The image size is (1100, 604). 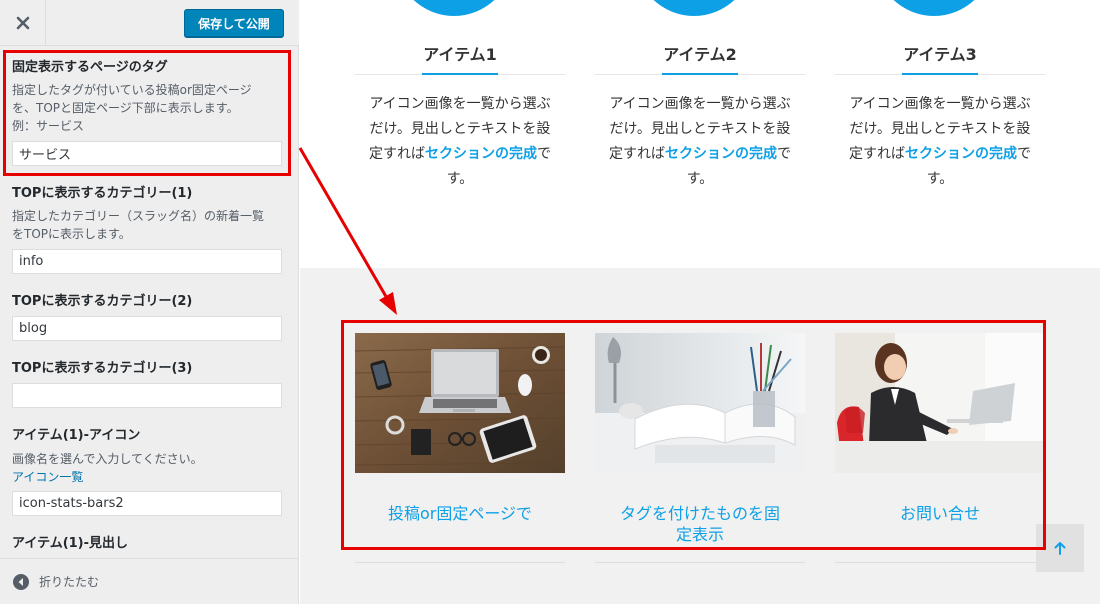 I want to click on top-category-3-input, so click(x=147, y=395).